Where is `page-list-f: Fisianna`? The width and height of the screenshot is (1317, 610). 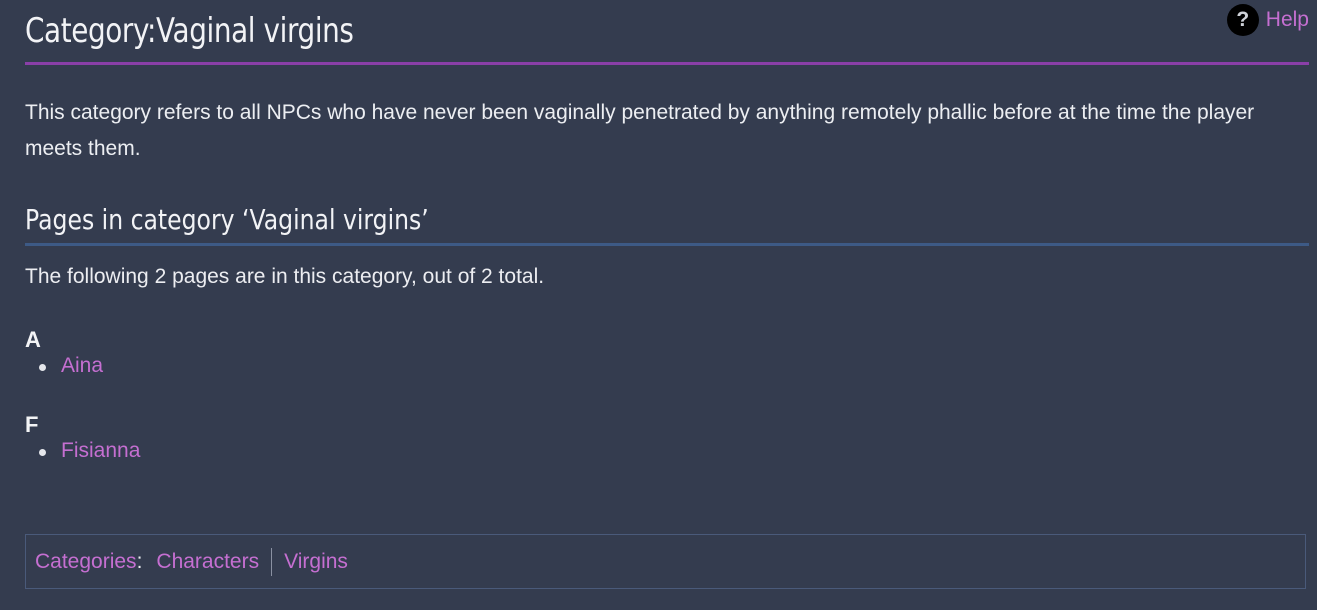
page-list-f: Fisianna is located at coordinates (667, 451).